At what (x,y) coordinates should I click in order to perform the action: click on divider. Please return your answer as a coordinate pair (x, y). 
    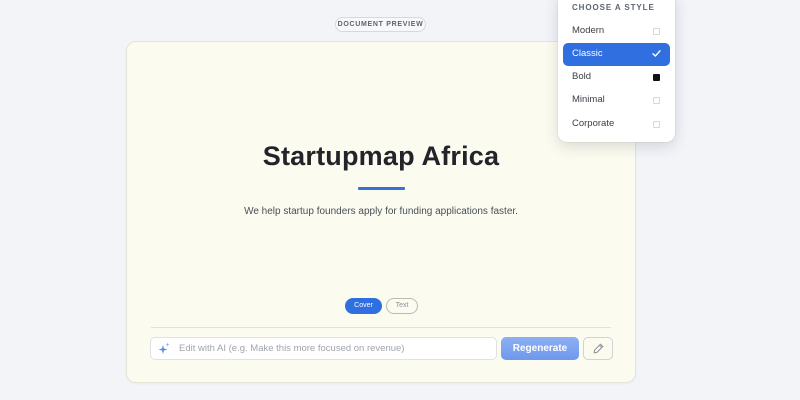
    Looking at the image, I should click on (381, 327).